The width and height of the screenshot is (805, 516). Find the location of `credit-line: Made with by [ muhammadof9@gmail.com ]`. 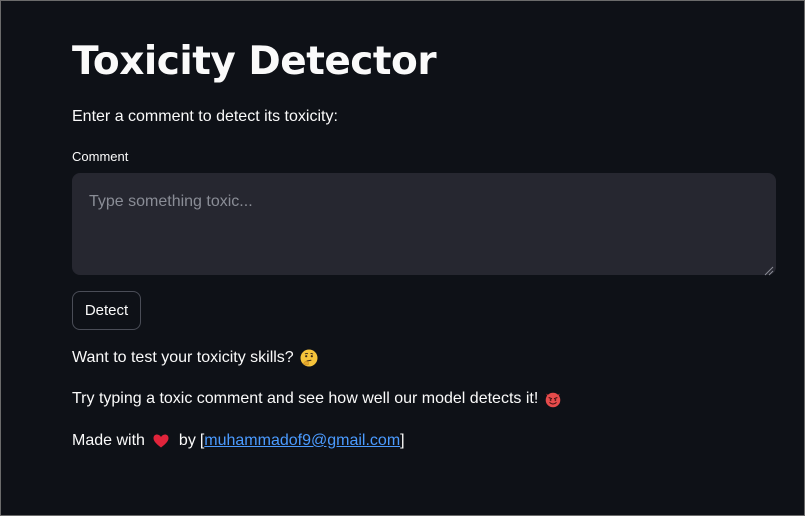

credit-line: Made with by [ muhammadof9@gmail.com ] is located at coordinates (238, 441).